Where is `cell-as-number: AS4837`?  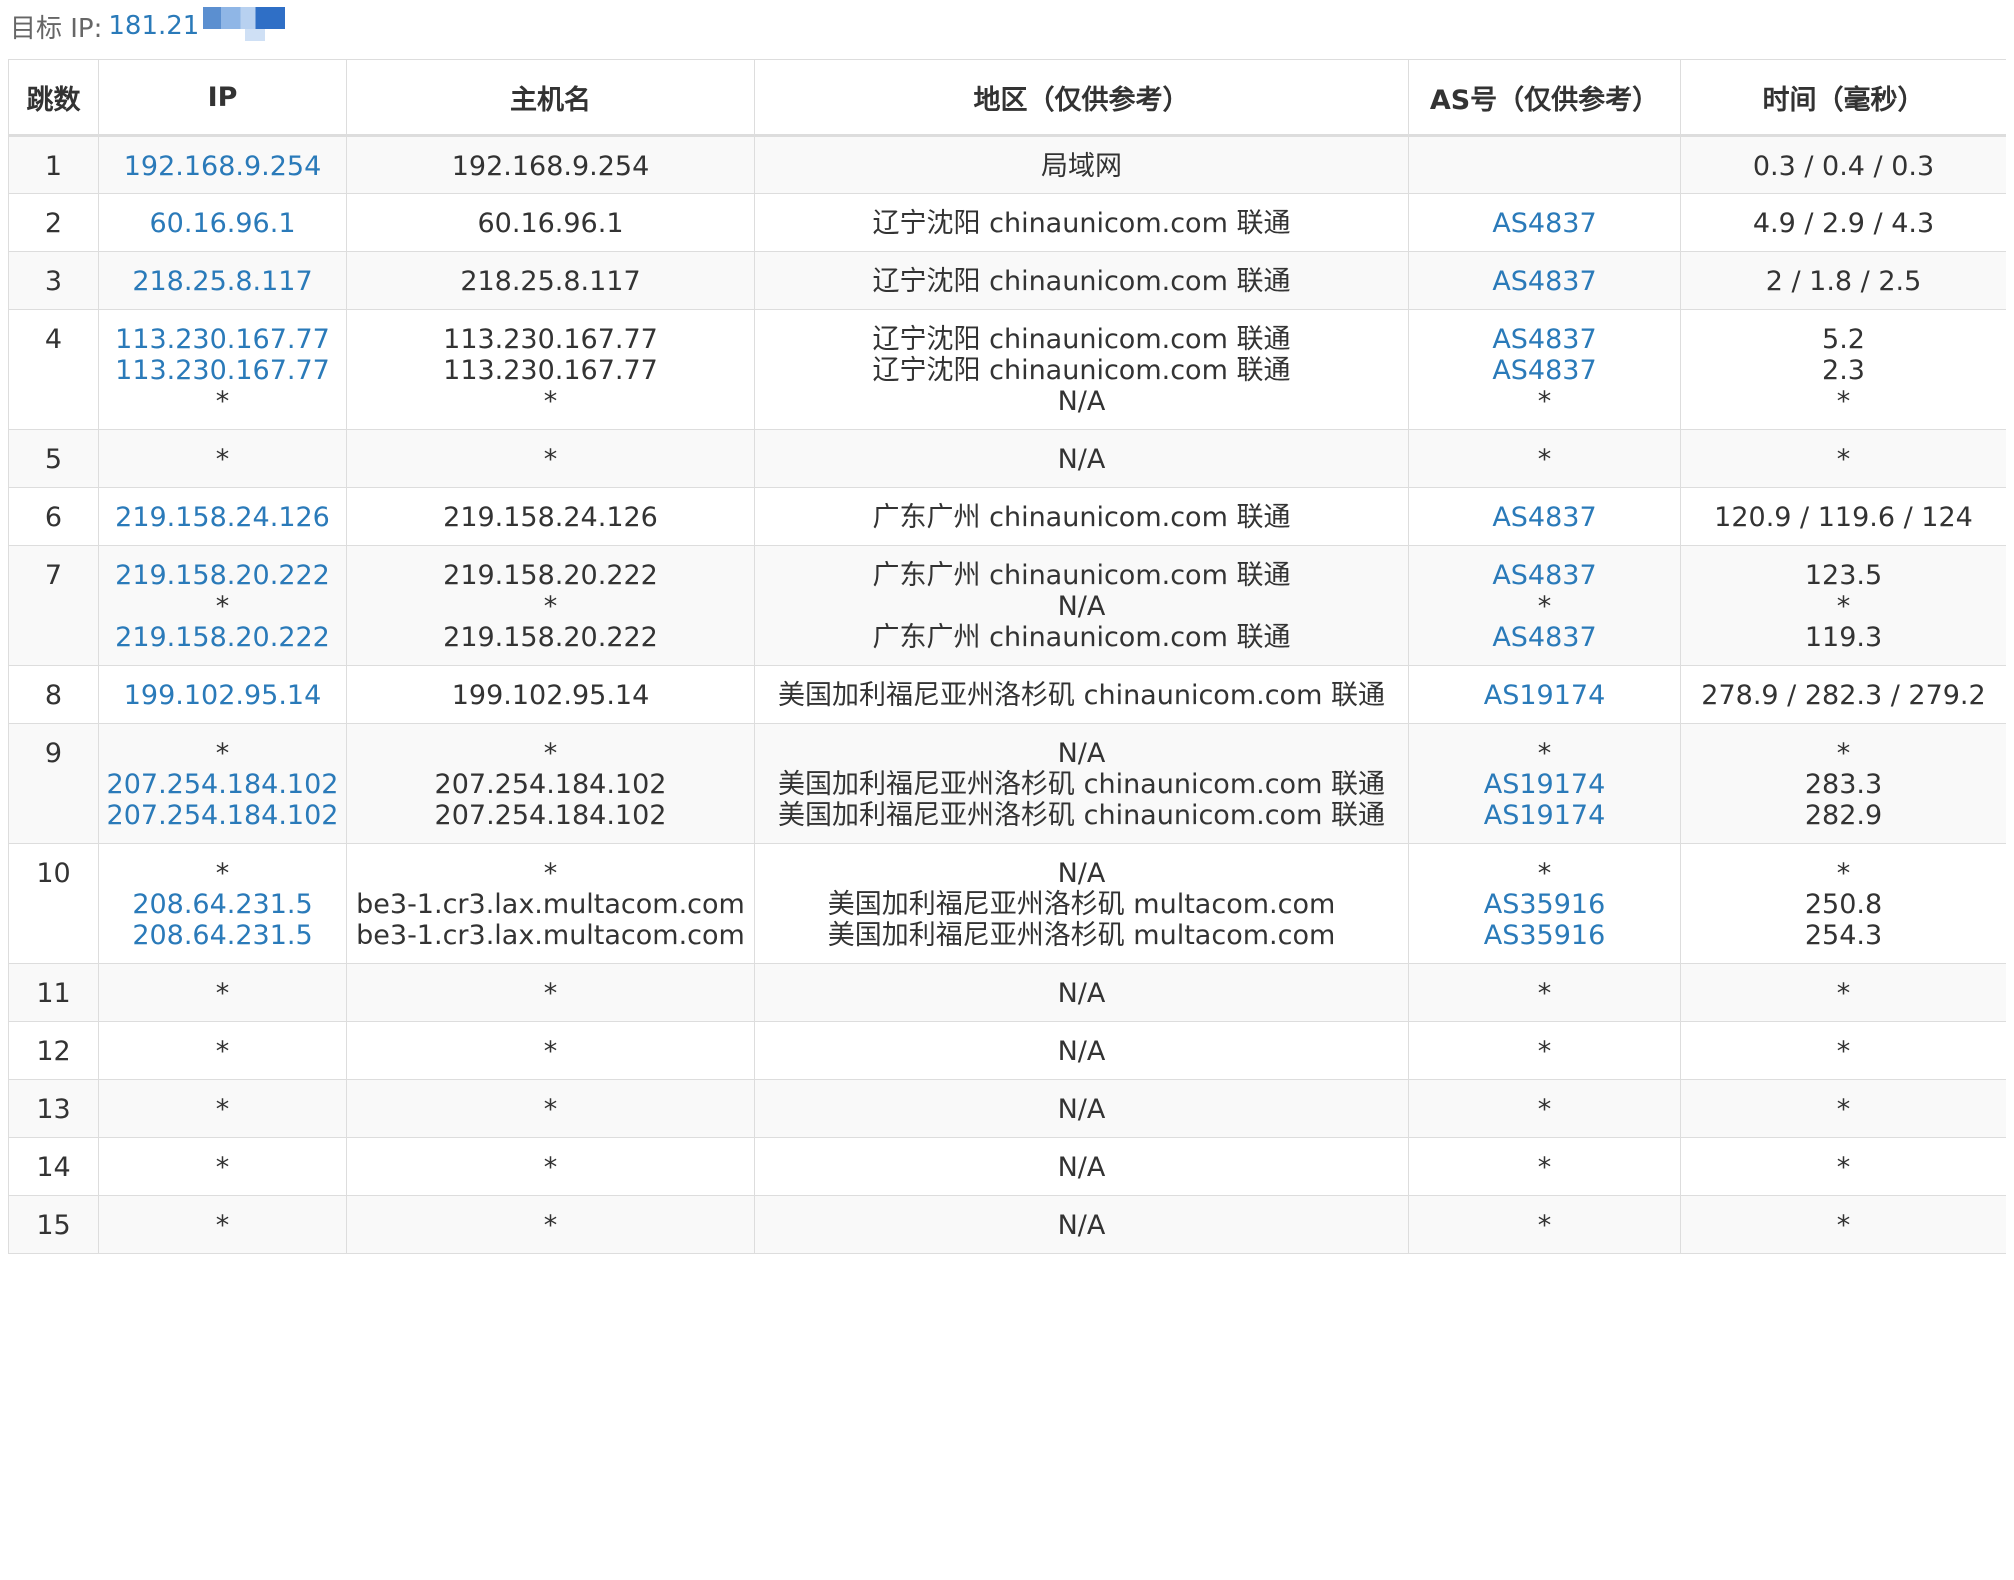 cell-as-number: AS4837 is located at coordinates (1544, 280).